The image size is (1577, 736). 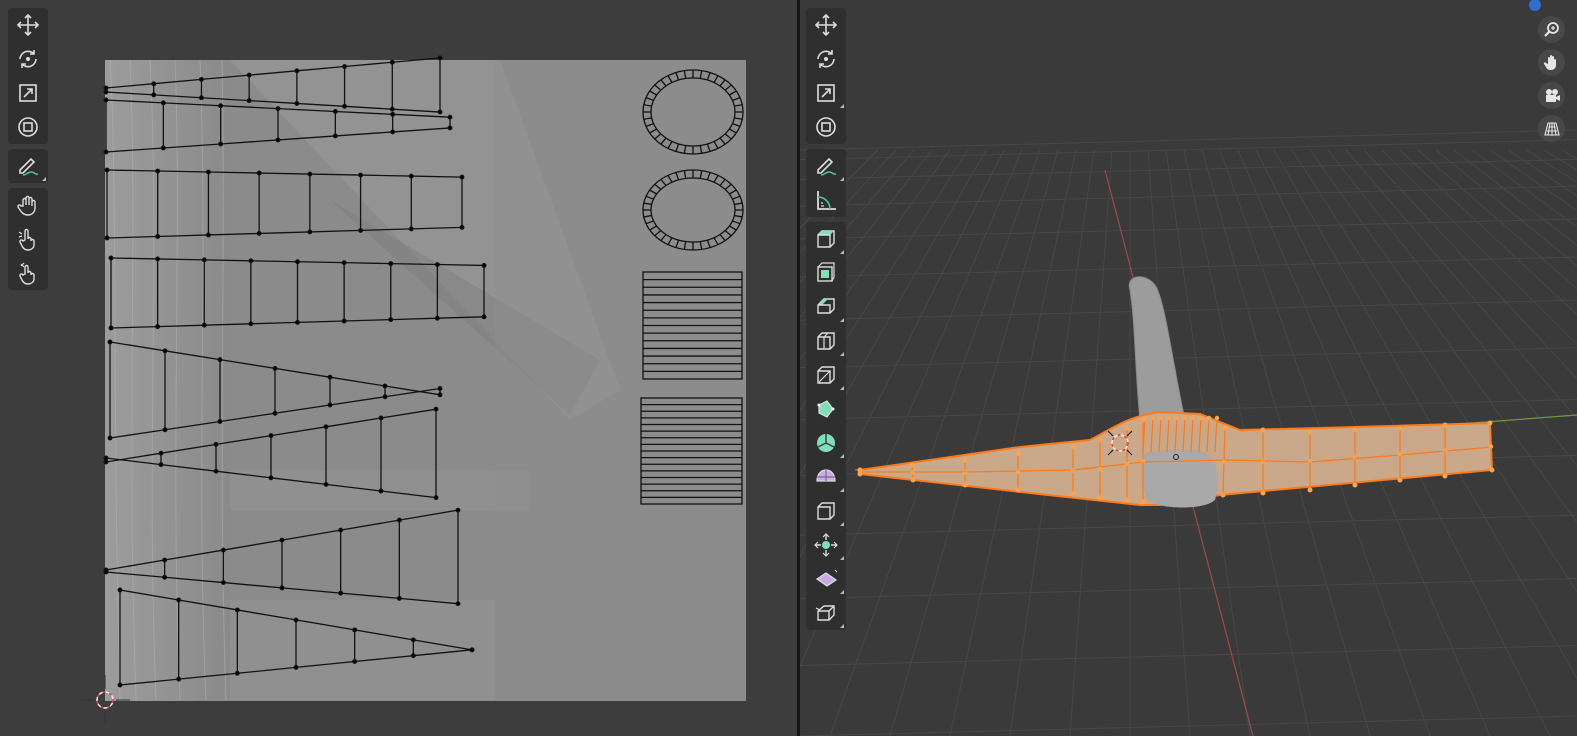 I want to click on knife-tool-button, so click(x=826, y=375).